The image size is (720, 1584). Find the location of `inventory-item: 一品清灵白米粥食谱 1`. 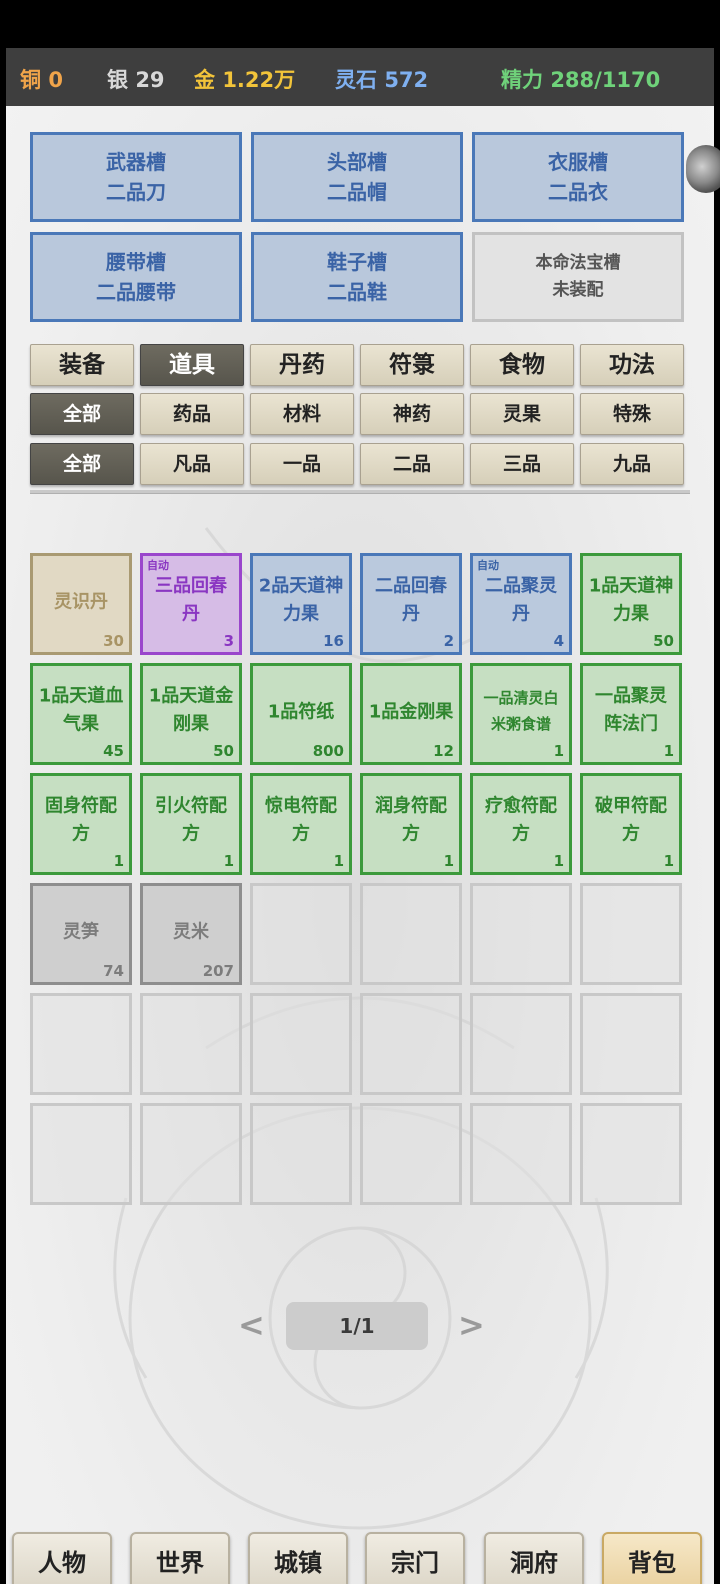

inventory-item: 一品清灵白米粥食谱 1 is located at coordinates (521, 714).